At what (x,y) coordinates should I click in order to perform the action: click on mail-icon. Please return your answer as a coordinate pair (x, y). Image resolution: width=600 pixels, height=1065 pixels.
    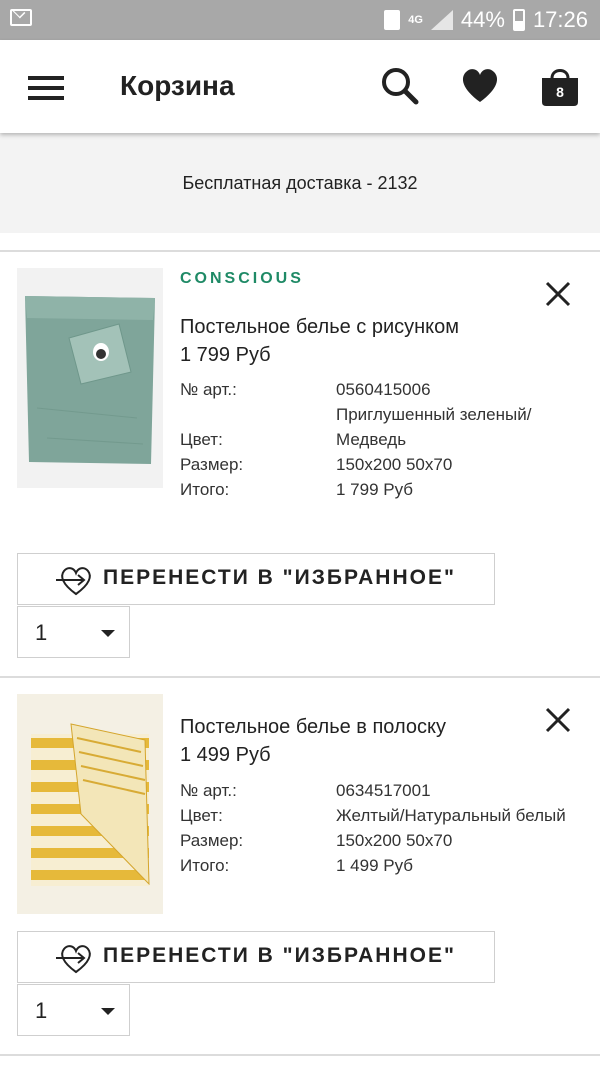
    Looking at the image, I should click on (21, 17).